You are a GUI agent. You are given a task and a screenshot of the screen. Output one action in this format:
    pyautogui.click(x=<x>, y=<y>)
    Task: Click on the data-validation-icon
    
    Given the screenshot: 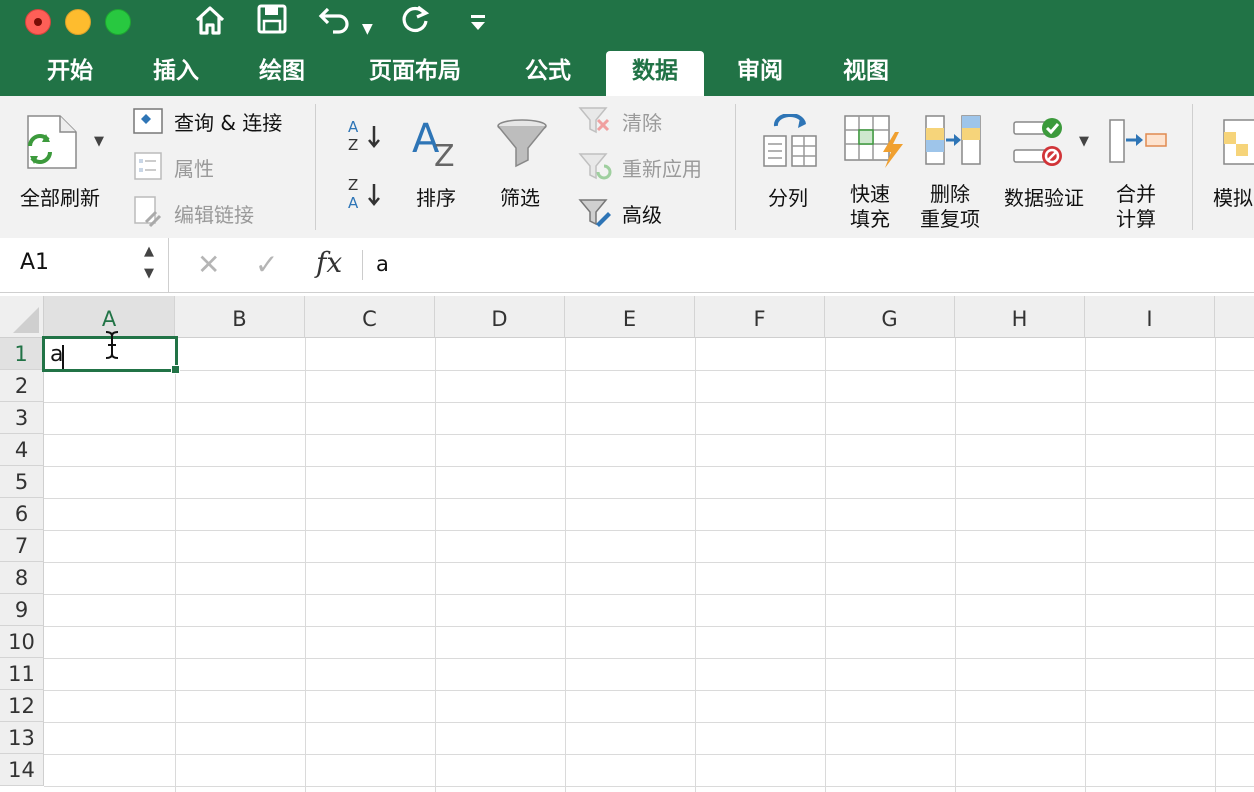 What is the action you would take?
    pyautogui.click(x=1039, y=144)
    